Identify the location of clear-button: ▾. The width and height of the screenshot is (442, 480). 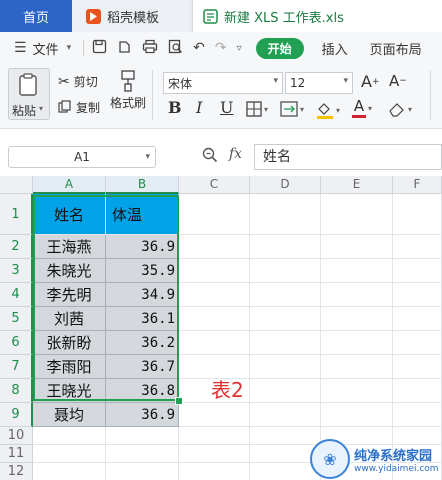
(400, 109).